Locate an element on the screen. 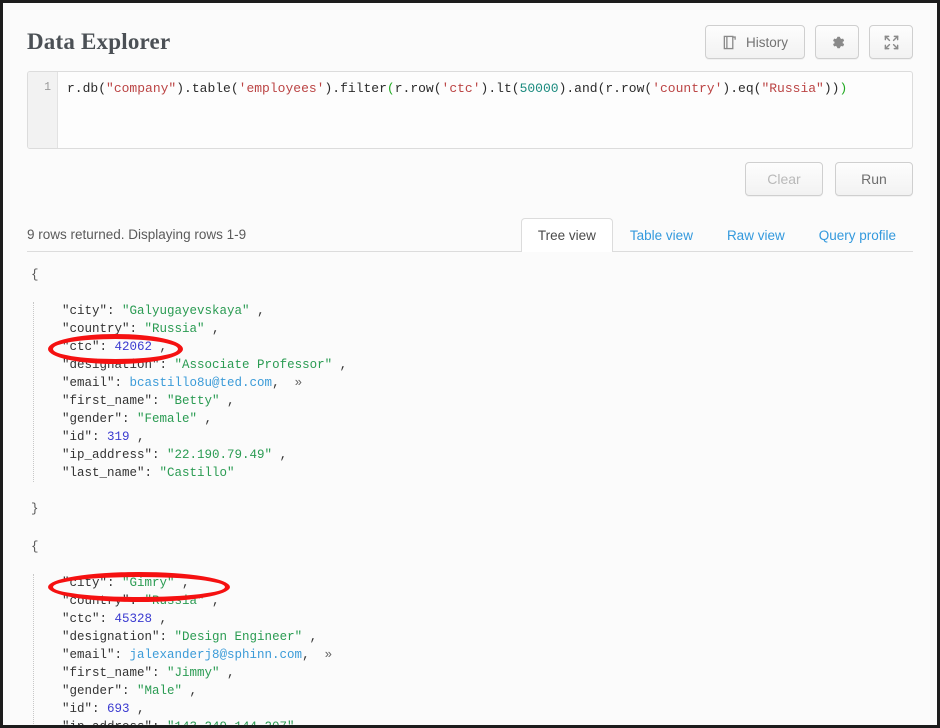  field-key: "designation" is located at coordinates (111, 637).